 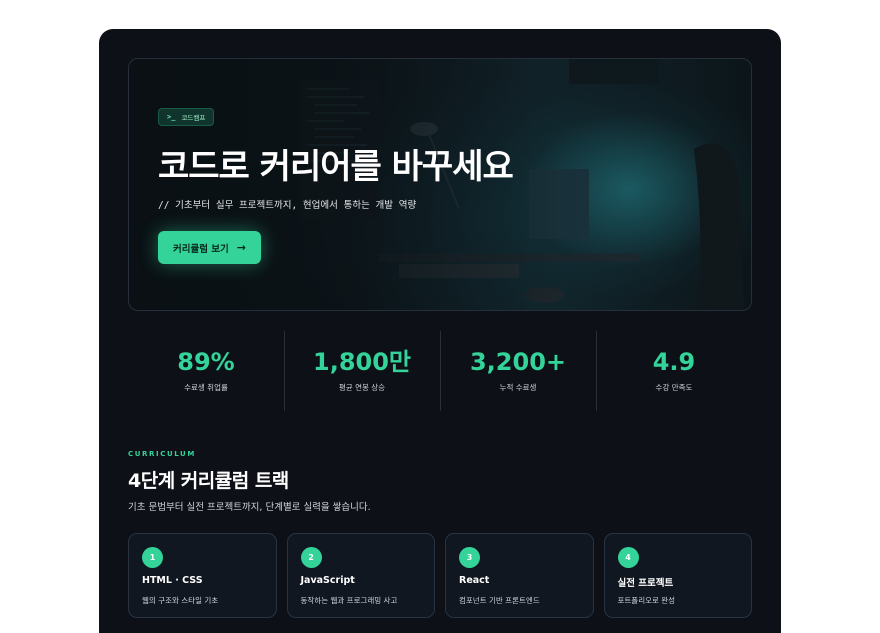 I want to click on view-curriculum-button: 커리큘럼 보기 →, so click(x=209, y=247).